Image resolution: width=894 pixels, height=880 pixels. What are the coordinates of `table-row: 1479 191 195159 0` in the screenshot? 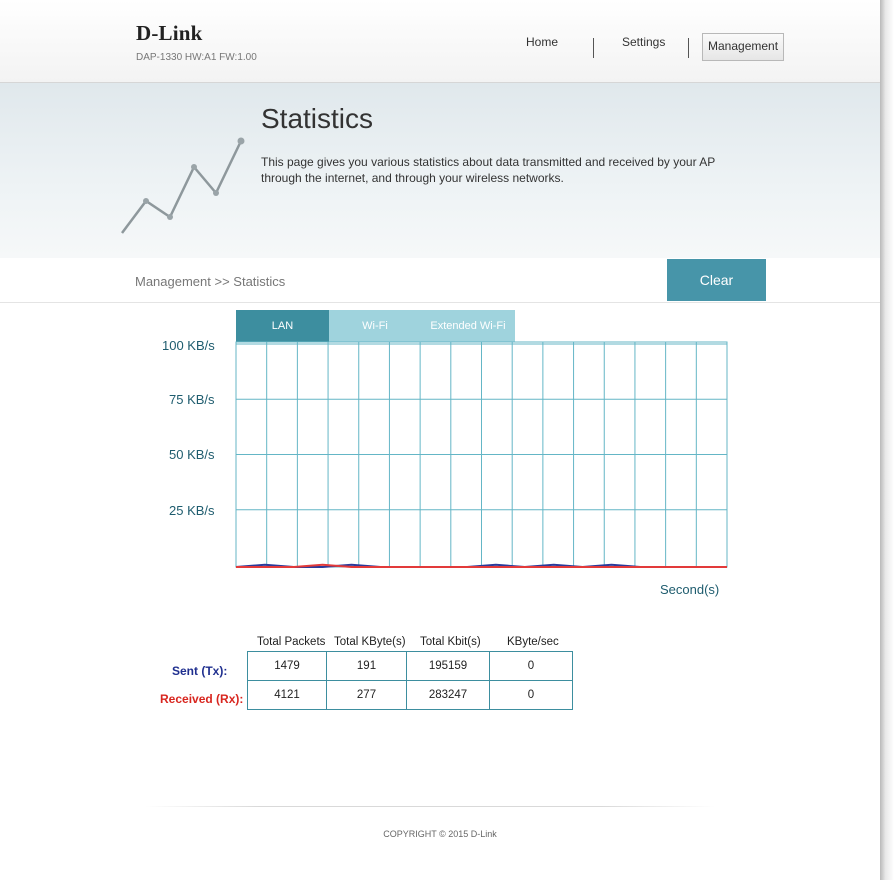 It's located at (410, 666).